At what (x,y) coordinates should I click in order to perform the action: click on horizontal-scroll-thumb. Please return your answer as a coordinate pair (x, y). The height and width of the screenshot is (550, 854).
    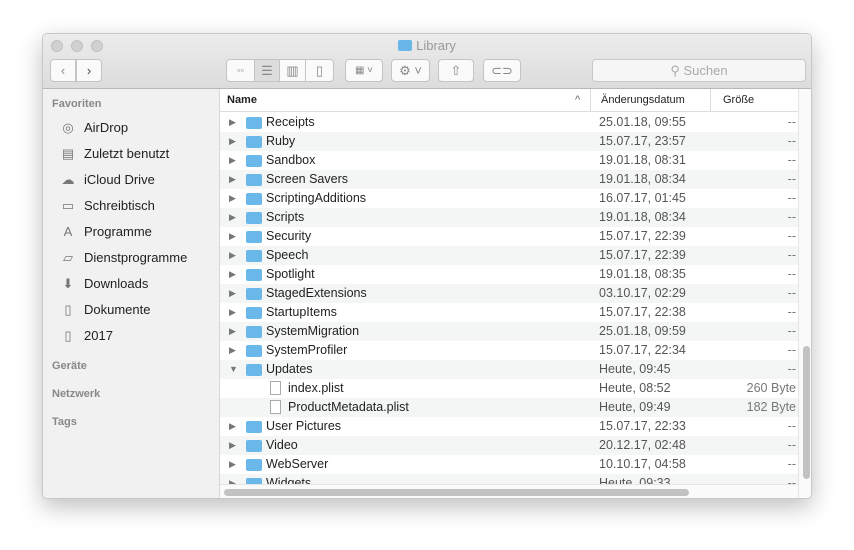
    Looking at the image, I should click on (456, 492).